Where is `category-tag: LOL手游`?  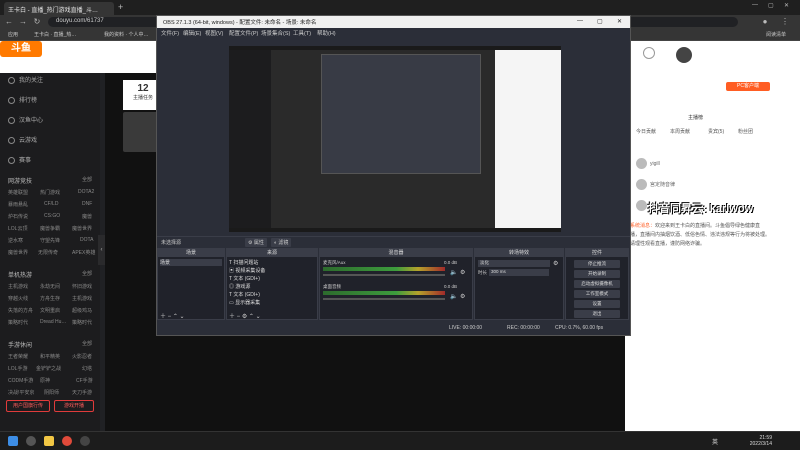 category-tag: LOL手游 is located at coordinates (17, 368).